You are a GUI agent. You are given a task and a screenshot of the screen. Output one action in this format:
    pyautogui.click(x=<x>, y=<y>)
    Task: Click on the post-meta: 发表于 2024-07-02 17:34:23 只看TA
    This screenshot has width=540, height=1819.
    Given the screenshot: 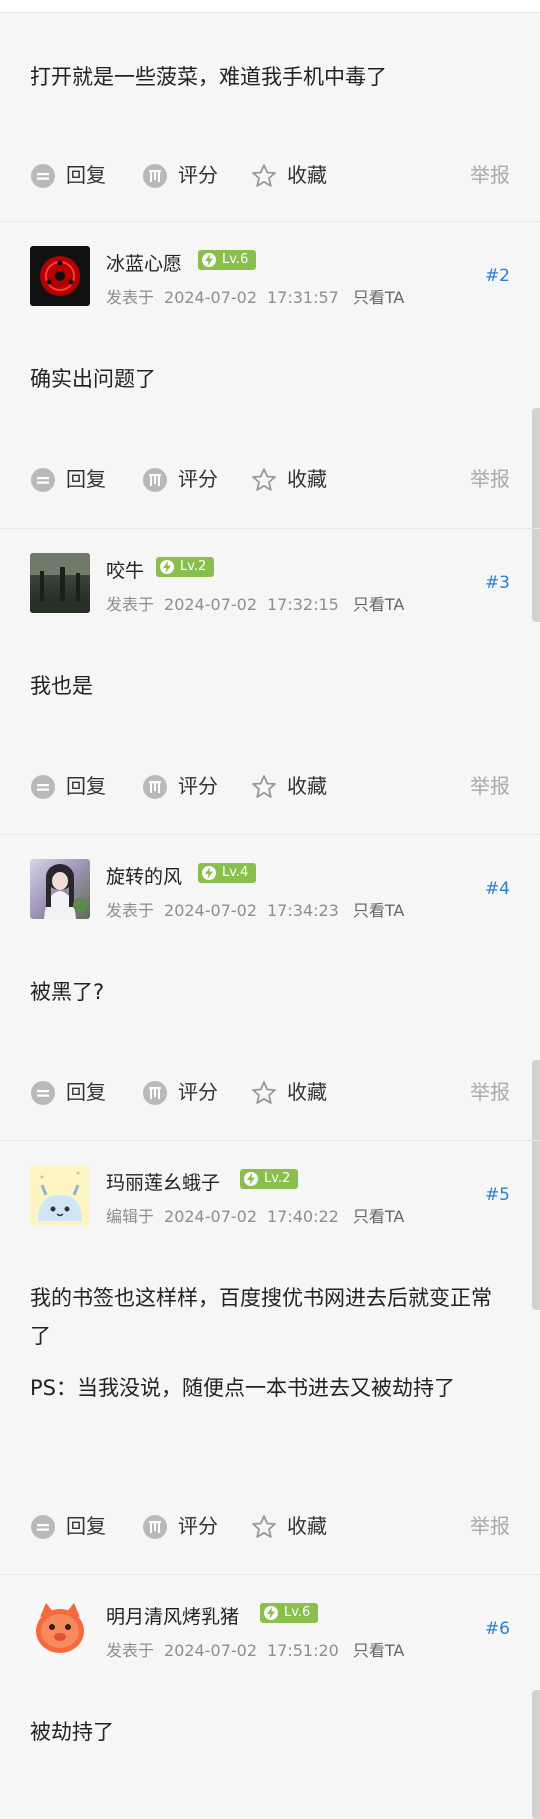 What is the action you would take?
    pyautogui.click(x=260, y=909)
    